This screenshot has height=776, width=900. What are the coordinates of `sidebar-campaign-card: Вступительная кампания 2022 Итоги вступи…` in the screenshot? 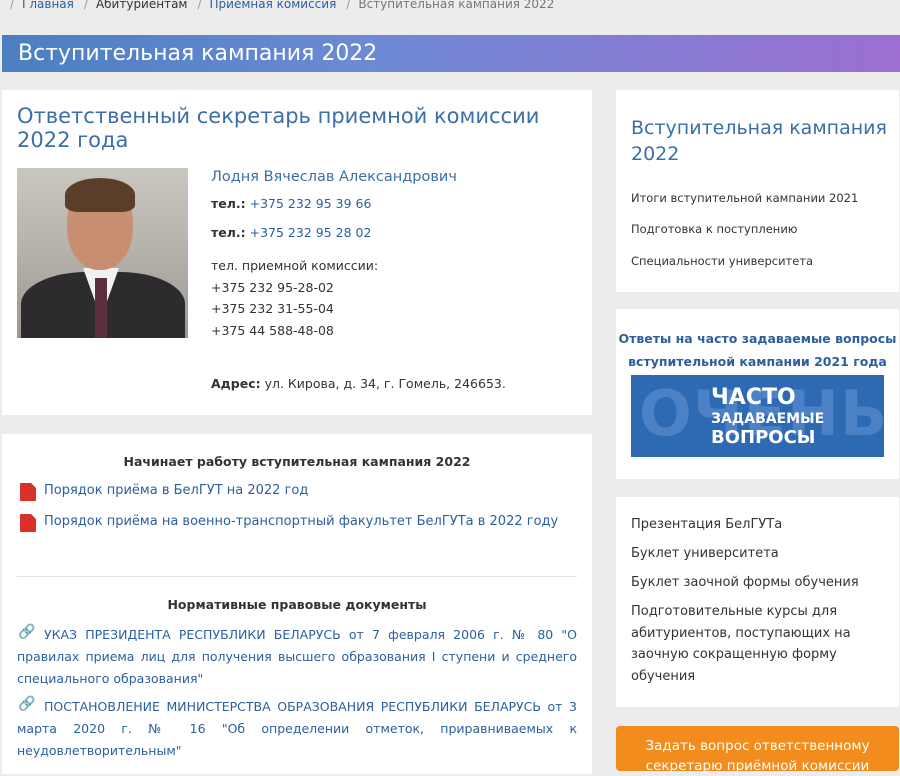 It's located at (757, 191).